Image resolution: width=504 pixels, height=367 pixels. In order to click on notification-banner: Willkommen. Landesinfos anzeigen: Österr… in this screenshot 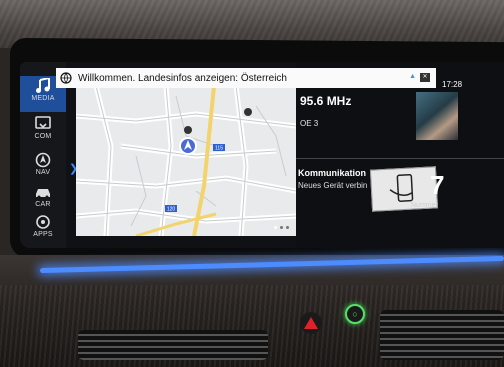, I will do `click(246, 78)`.